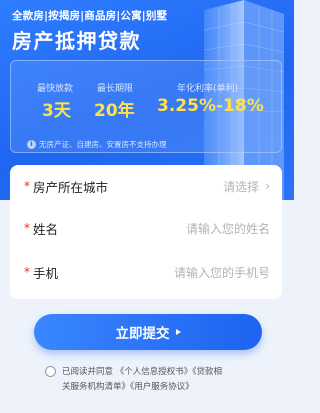  Describe the element at coordinates (46, 273) in the screenshot. I see `phone-label: 手机` at that location.